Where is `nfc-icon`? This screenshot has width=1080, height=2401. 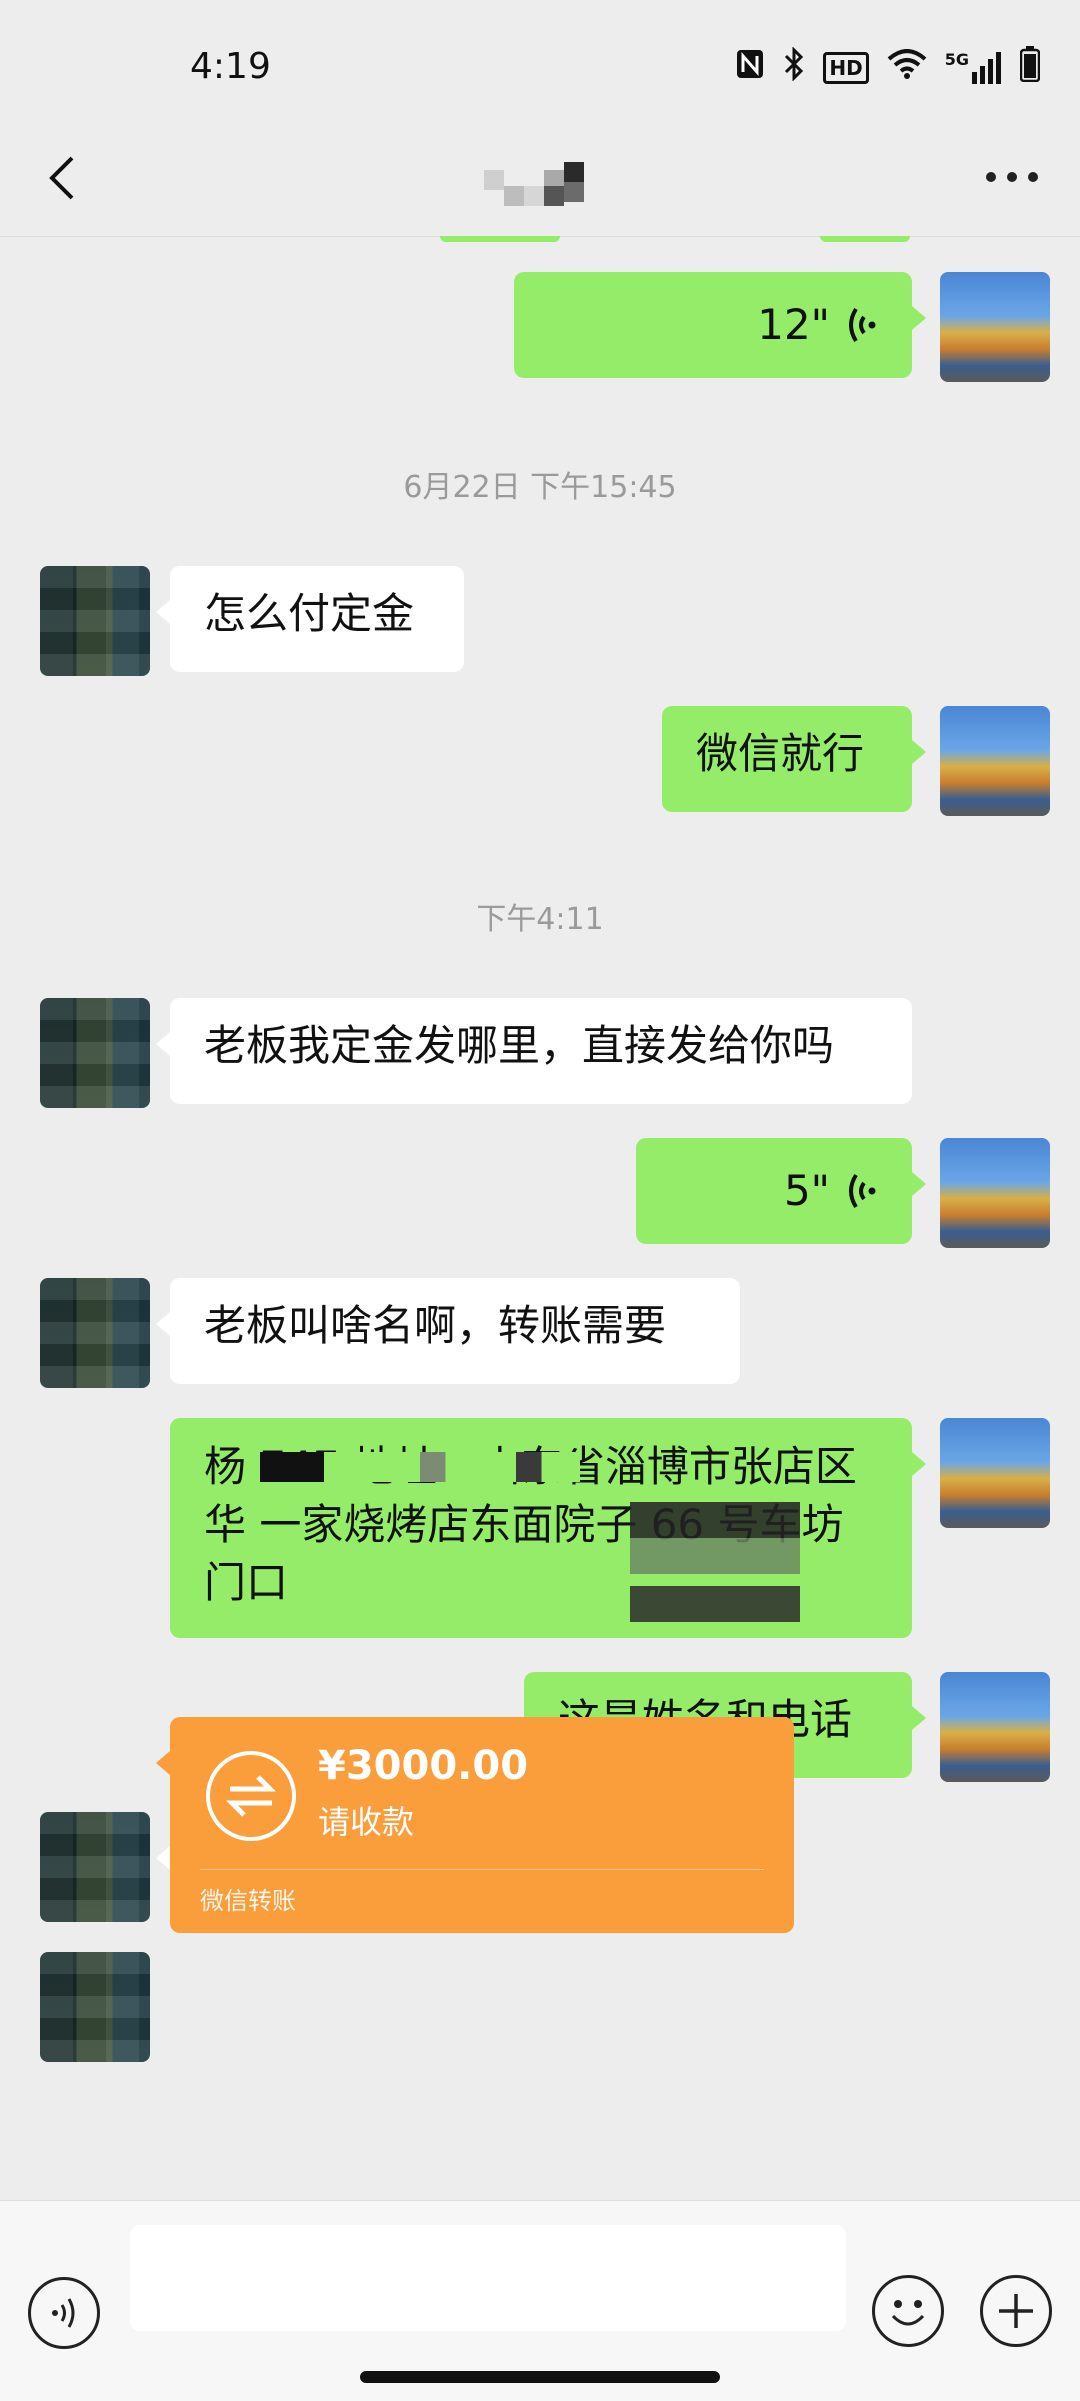
nfc-icon is located at coordinates (750, 68).